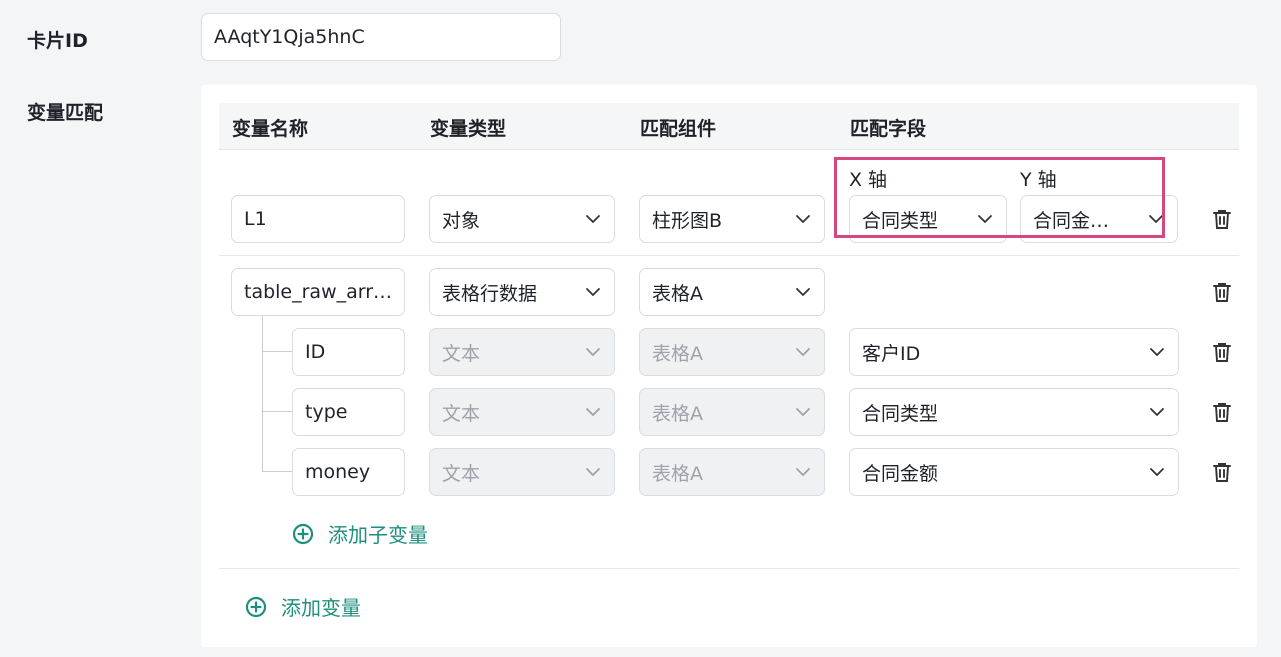  Describe the element at coordinates (729, 126) in the screenshot. I see `table-header` at that location.